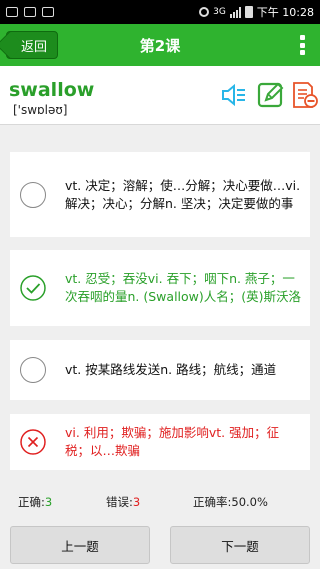 The image size is (320, 569). Describe the element at coordinates (249, 502) in the screenshot. I see `accuracy-value: 50.0%` at that location.